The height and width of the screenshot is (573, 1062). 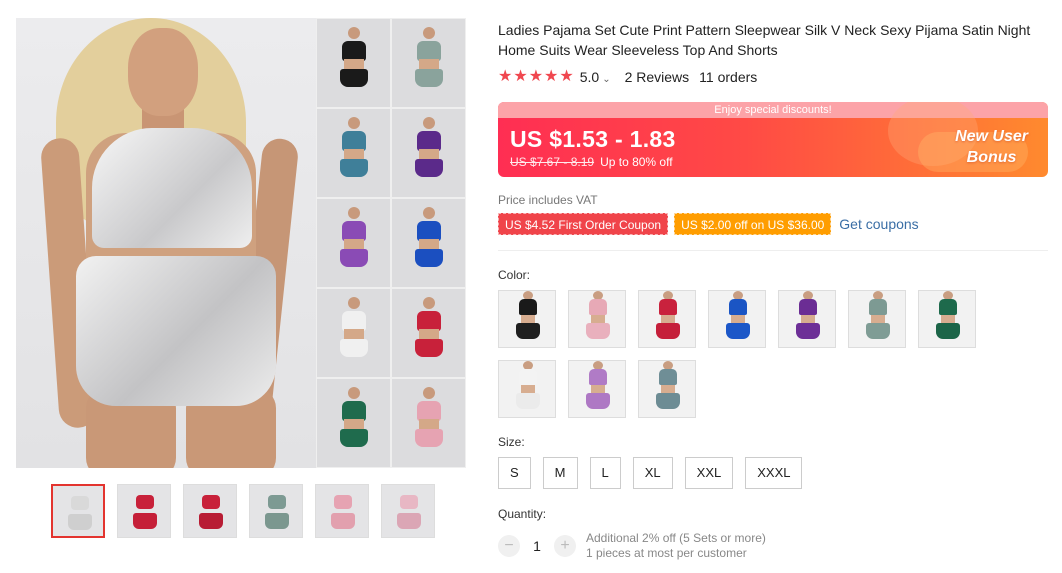 What do you see at coordinates (522, 514) in the screenshot?
I see `quantity-label: Quantity:` at bounding box center [522, 514].